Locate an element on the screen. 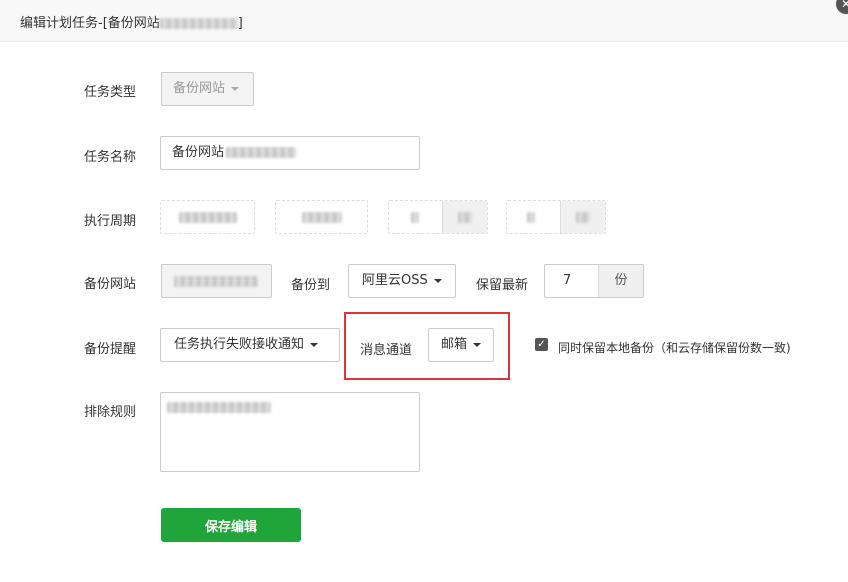  cycle-minute-unit is located at coordinates (582, 217).